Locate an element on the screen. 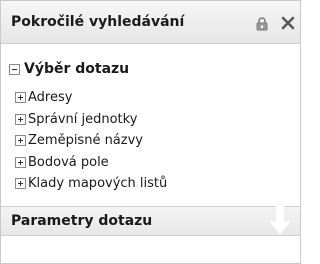 The width and height of the screenshot is (320, 264). tree-item-label: Bodová pole is located at coordinates (68, 162).